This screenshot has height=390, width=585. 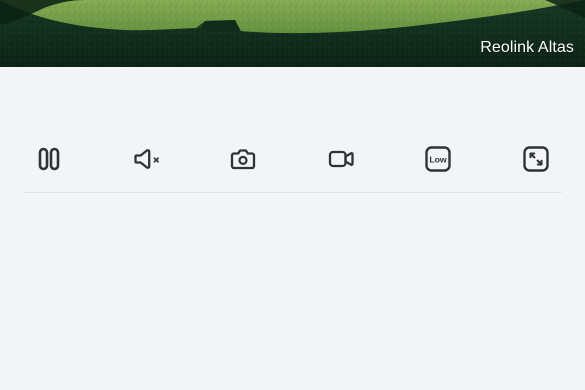 I want to click on quality-badge-icon: Low, so click(x=438, y=159).